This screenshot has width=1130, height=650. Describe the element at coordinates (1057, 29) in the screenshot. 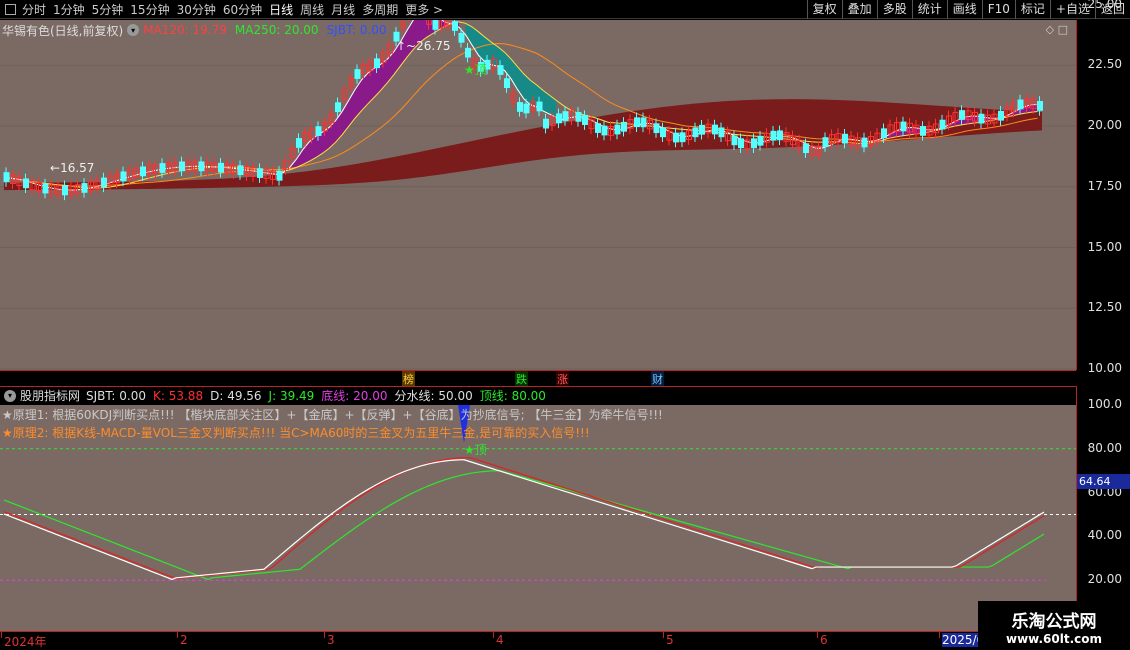

I see `pane-controls: ◇ □` at that location.